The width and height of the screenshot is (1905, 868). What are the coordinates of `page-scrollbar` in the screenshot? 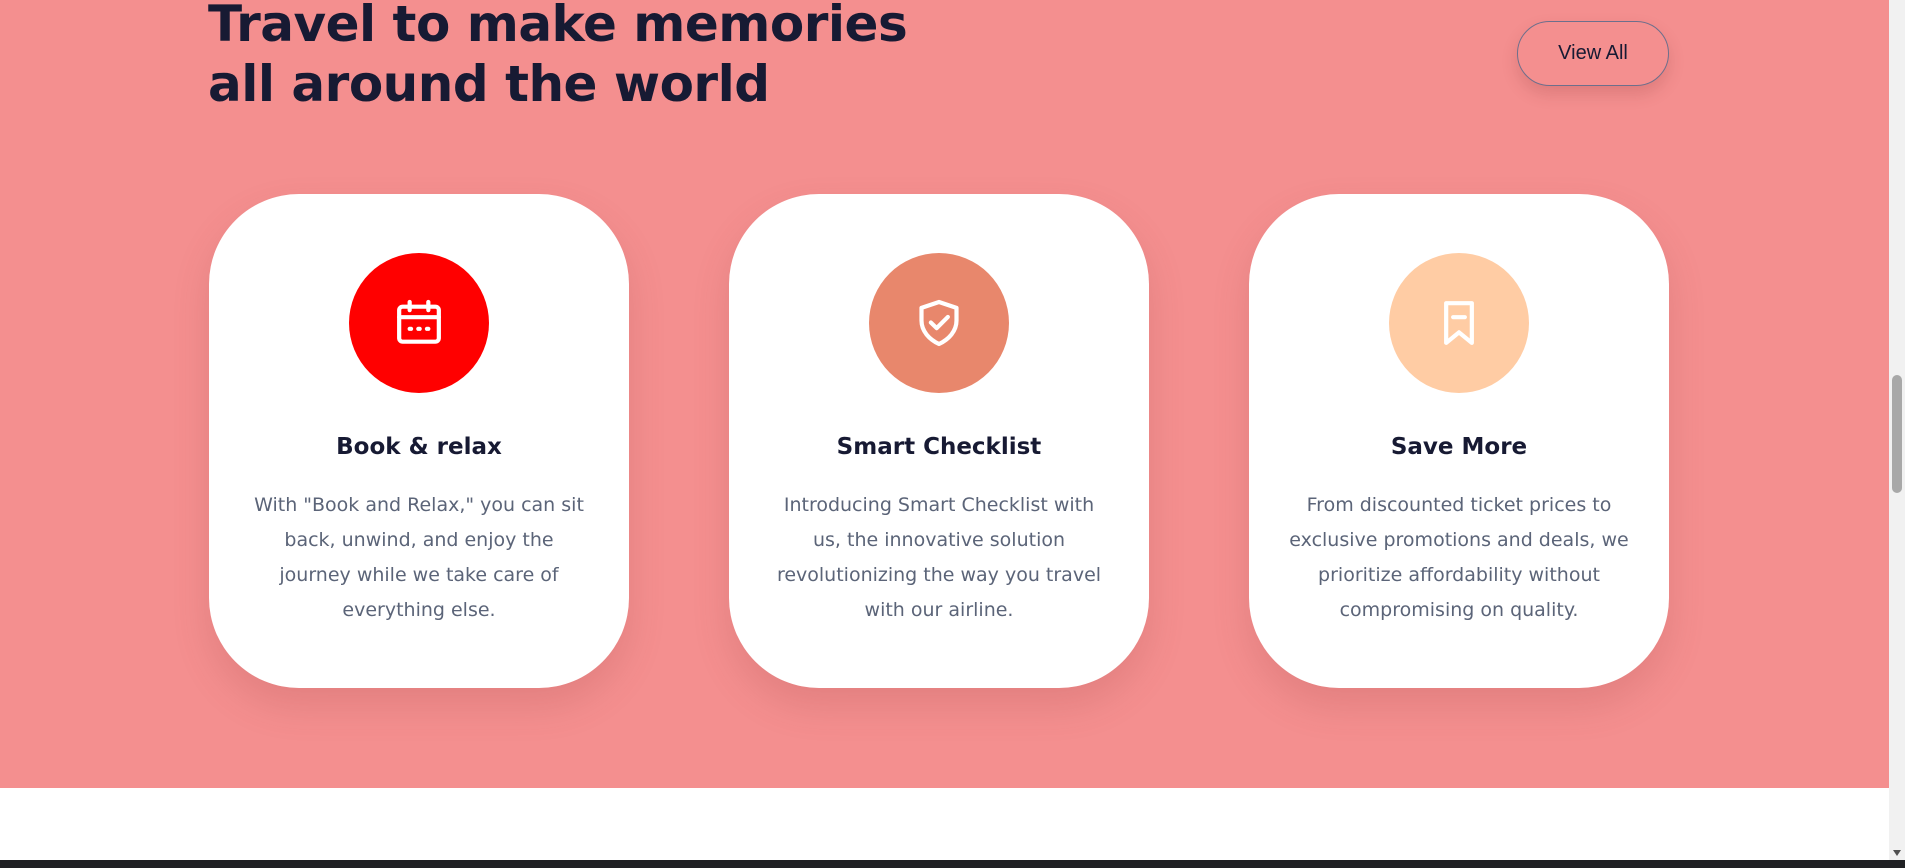 It's located at (1897, 430).